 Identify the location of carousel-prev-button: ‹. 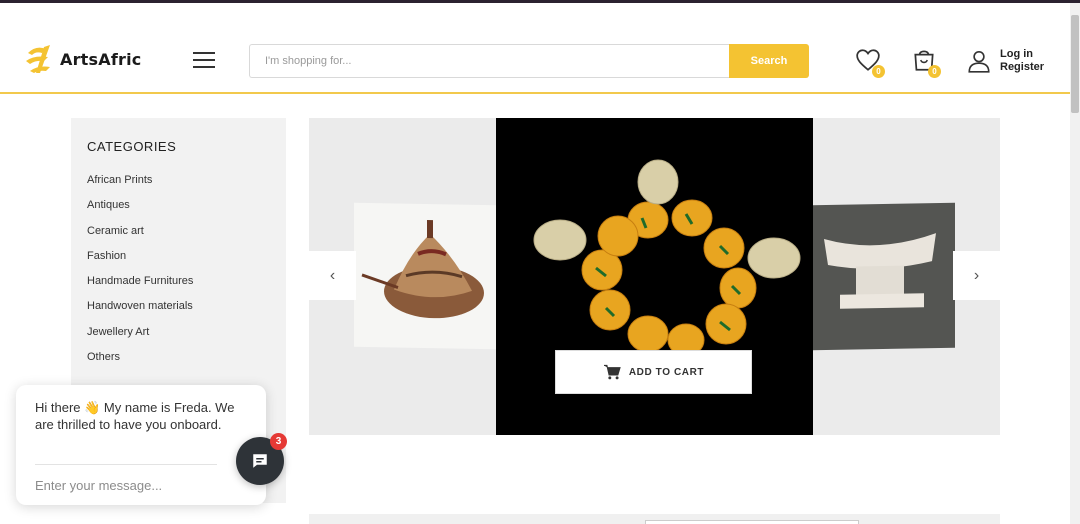
(332, 275).